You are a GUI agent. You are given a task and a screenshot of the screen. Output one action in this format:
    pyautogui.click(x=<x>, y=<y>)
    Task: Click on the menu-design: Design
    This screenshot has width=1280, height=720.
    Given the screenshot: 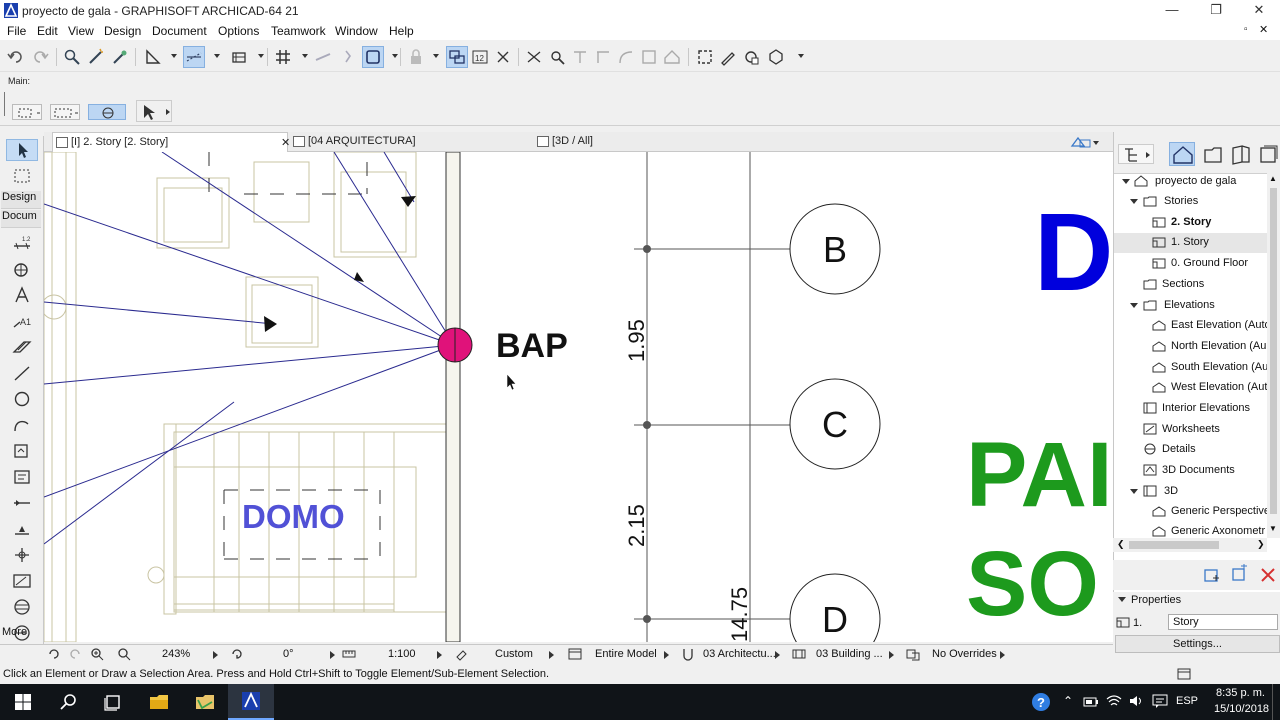 What is the action you would take?
    pyautogui.click(x=122, y=31)
    